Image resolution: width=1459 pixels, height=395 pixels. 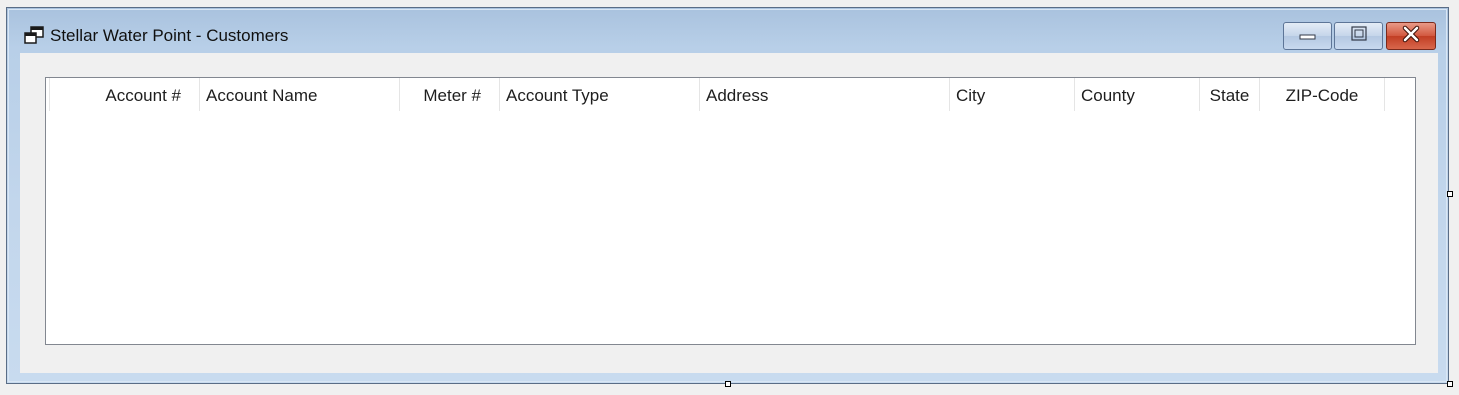 I want to click on maximize-button, so click(x=1358, y=36).